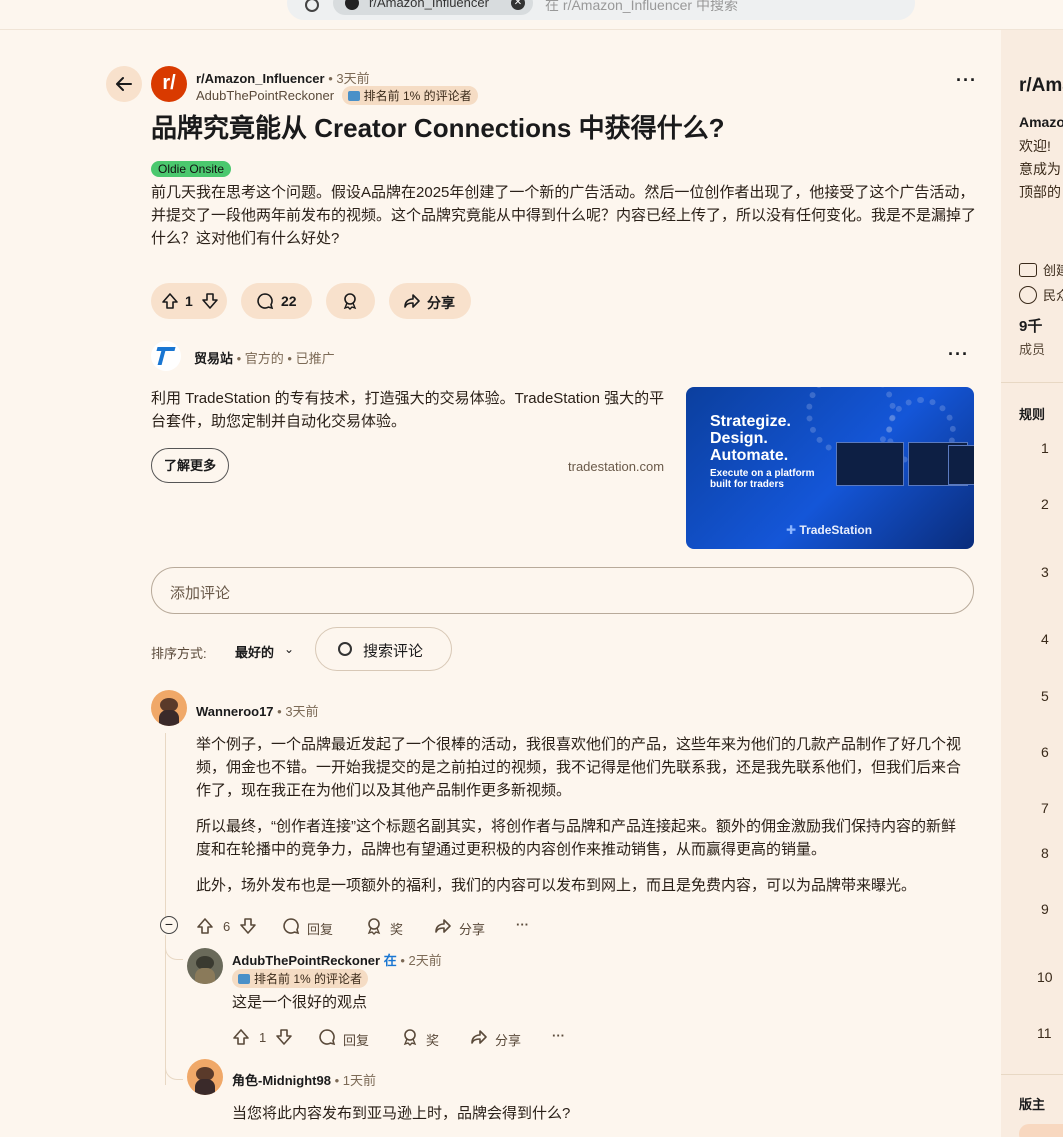 The height and width of the screenshot is (1137, 1063). Describe the element at coordinates (1045, 639) in the screenshot. I see `rule-item: 4` at that location.